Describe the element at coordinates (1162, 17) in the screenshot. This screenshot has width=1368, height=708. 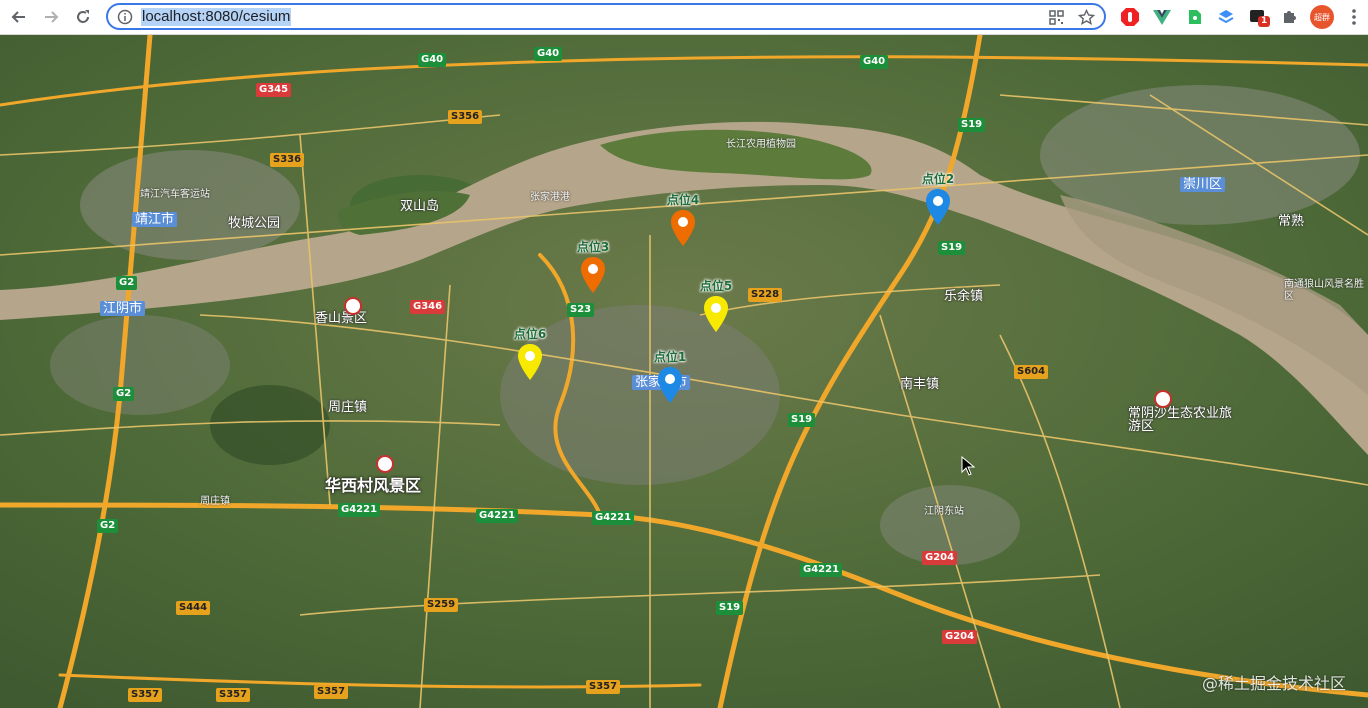
I see `vue-devtools-icon` at that location.